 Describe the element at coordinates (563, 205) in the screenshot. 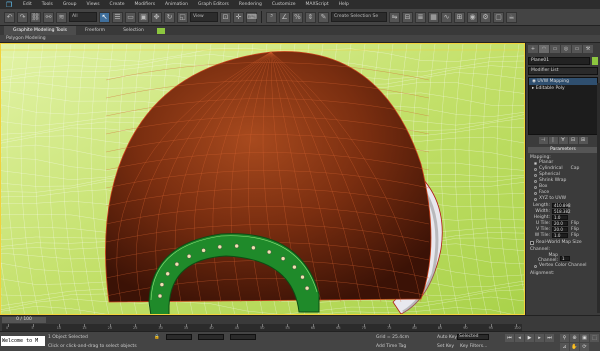

I see `length-spinner: Length: 410.898` at that location.